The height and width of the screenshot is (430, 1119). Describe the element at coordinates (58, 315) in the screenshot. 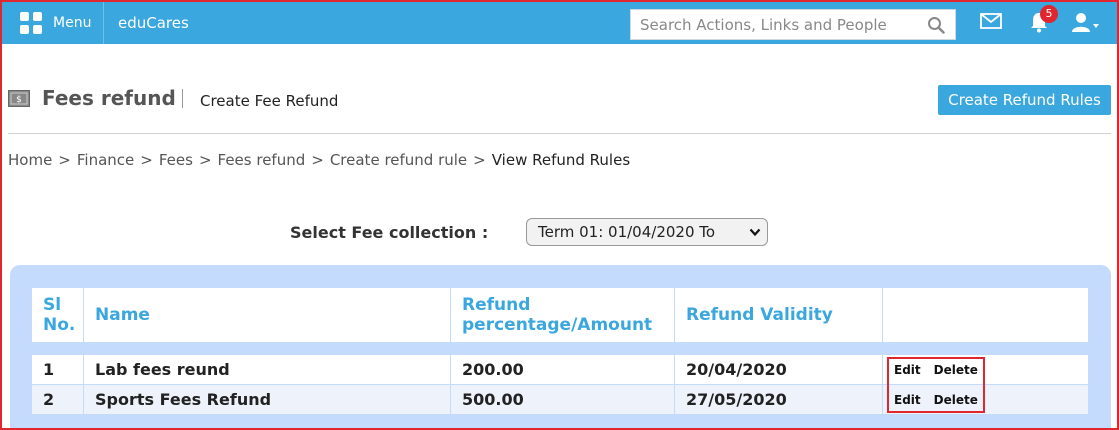

I see `column-header-sl-no: Sl No.` at that location.